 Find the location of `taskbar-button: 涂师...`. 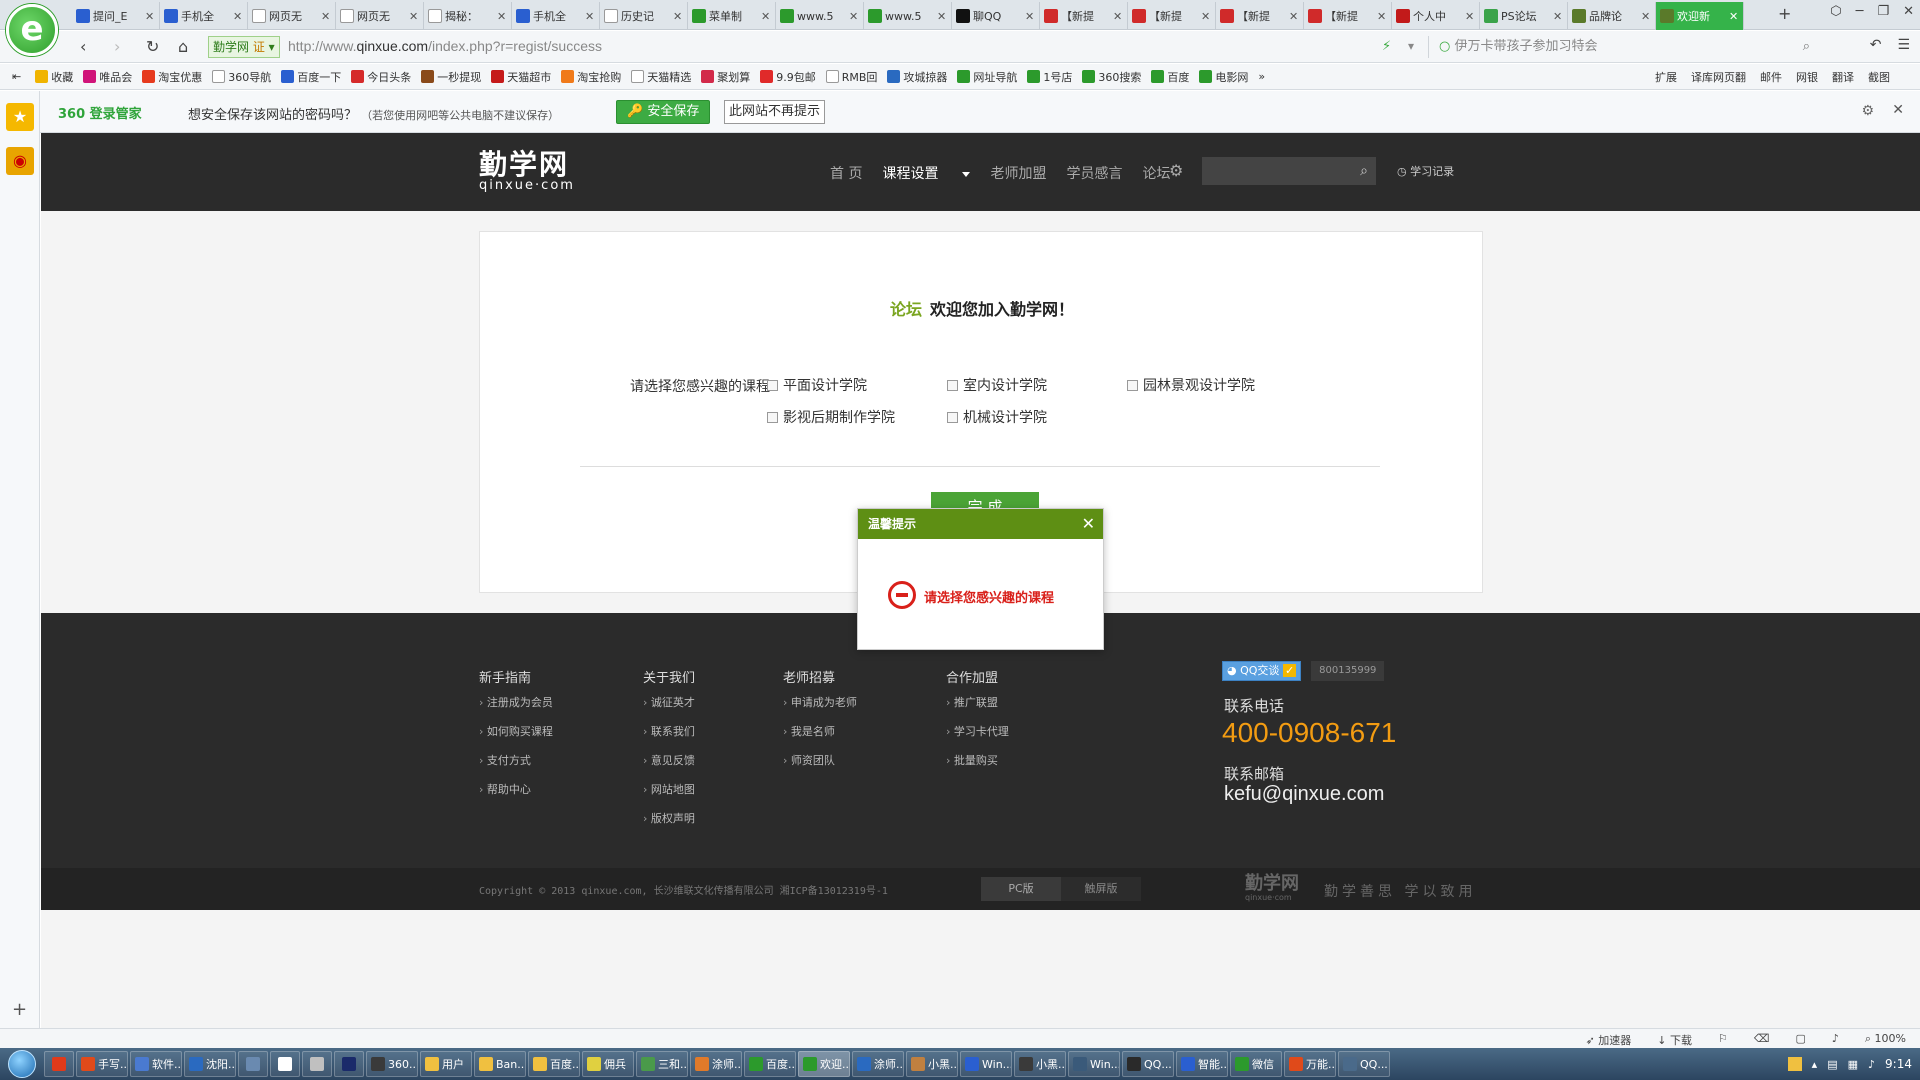

taskbar-button: 涂师... is located at coordinates (716, 1064).